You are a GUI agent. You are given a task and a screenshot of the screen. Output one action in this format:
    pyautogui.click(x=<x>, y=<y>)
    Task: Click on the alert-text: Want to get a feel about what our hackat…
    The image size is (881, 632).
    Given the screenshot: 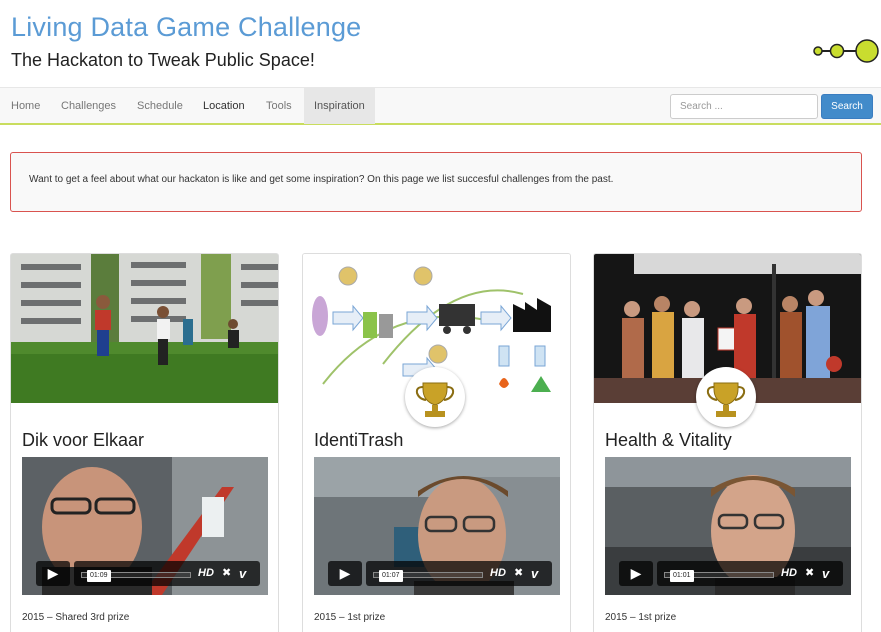 What is the action you would take?
    pyautogui.click(x=321, y=179)
    